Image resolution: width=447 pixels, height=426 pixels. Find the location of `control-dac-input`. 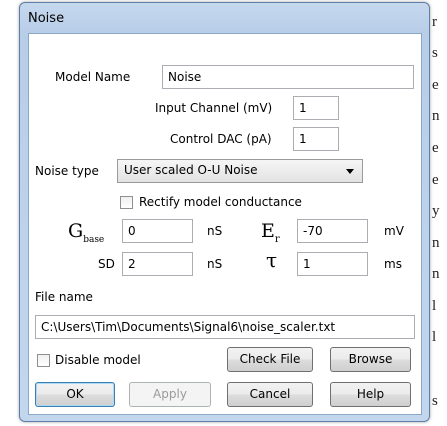

control-dac-input is located at coordinates (316, 139).